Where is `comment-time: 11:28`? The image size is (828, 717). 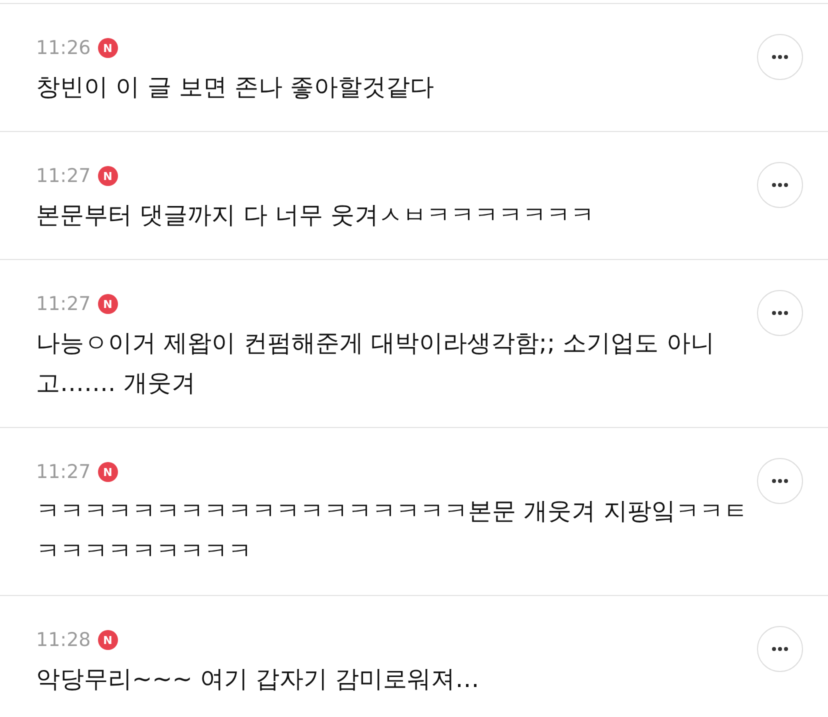 comment-time: 11:28 is located at coordinates (63, 640).